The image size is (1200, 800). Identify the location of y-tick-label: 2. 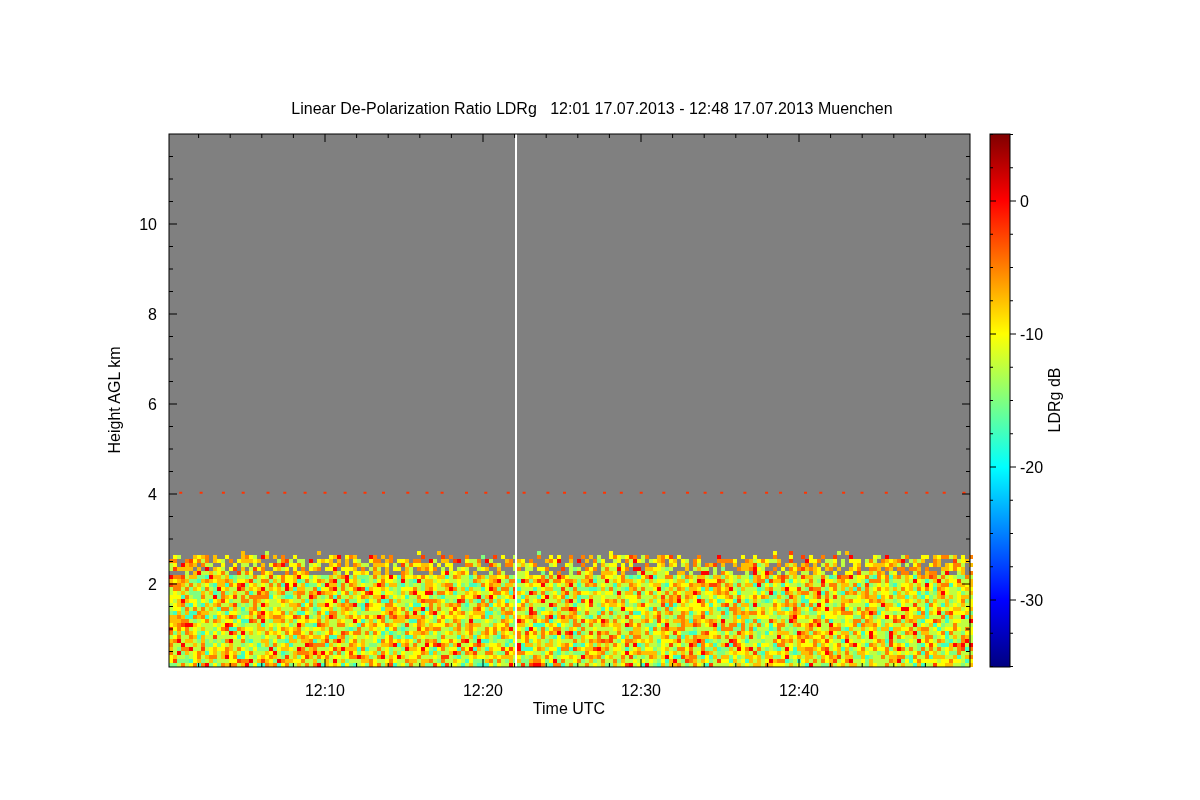
(152, 584).